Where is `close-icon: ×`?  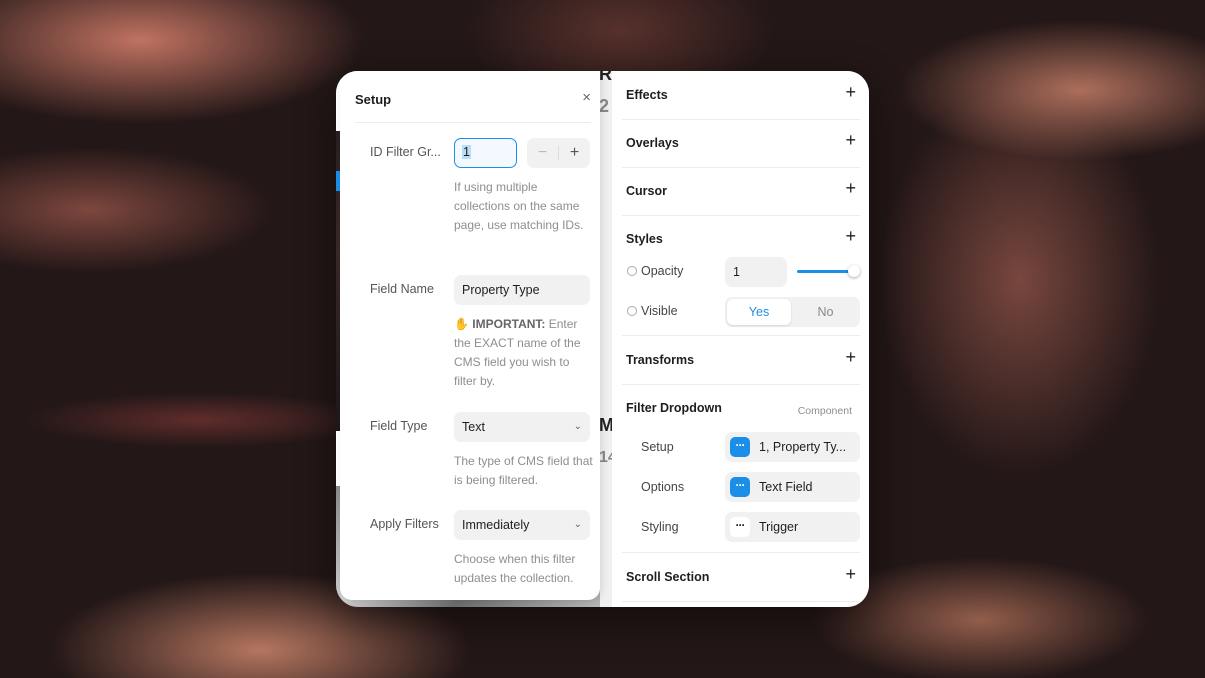
close-icon: × is located at coordinates (586, 97).